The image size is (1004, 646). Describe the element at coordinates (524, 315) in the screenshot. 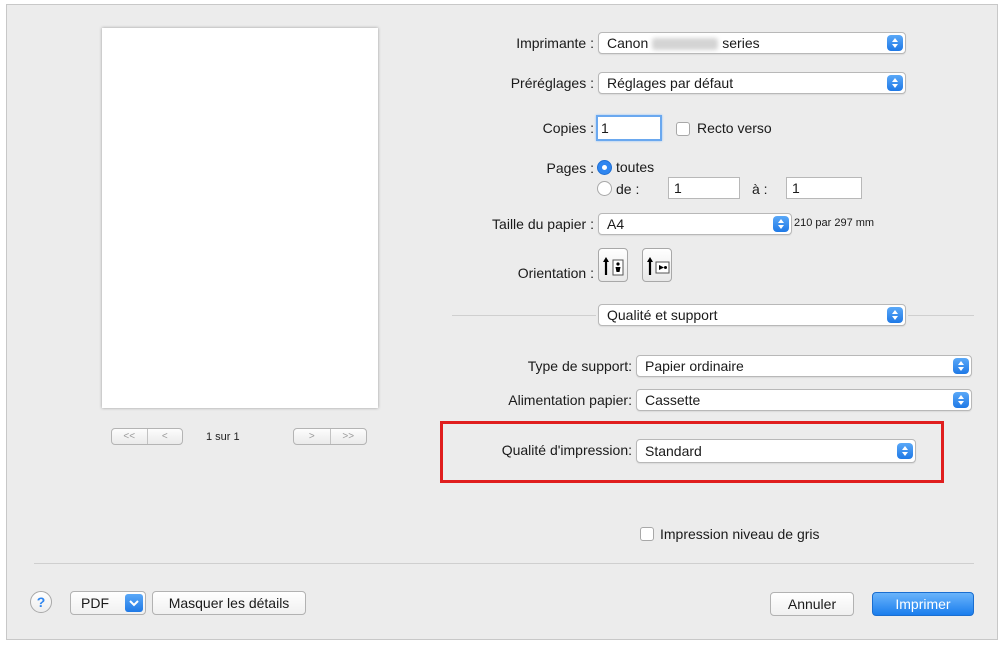

I see `section-divider-left` at that location.